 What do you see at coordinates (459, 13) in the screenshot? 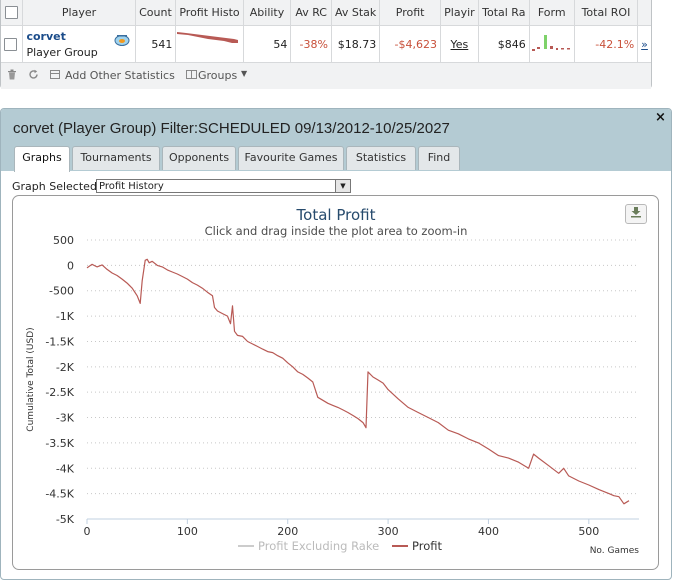
I see `col-playing: Playir` at bounding box center [459, 13].